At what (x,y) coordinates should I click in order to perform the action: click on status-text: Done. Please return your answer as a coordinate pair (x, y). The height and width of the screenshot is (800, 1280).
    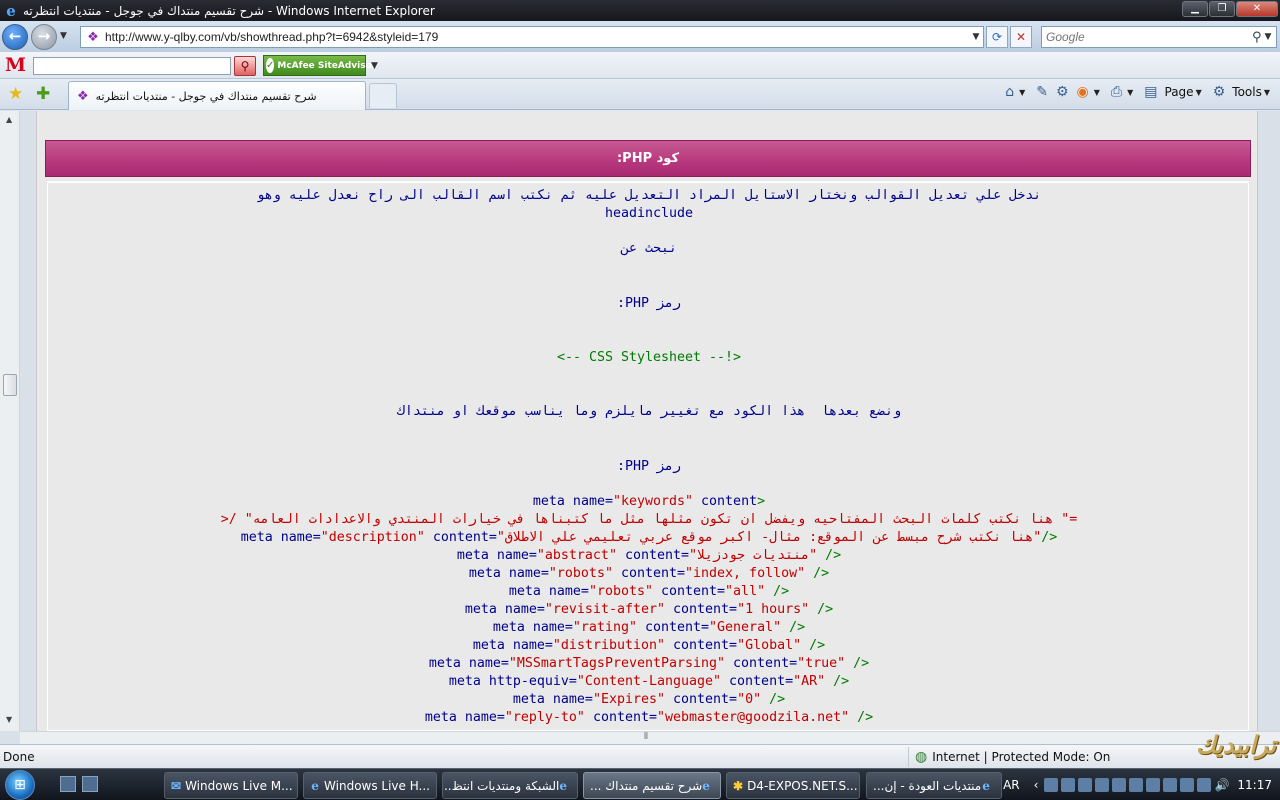
    Looking at the image, I should click on (19, 757).